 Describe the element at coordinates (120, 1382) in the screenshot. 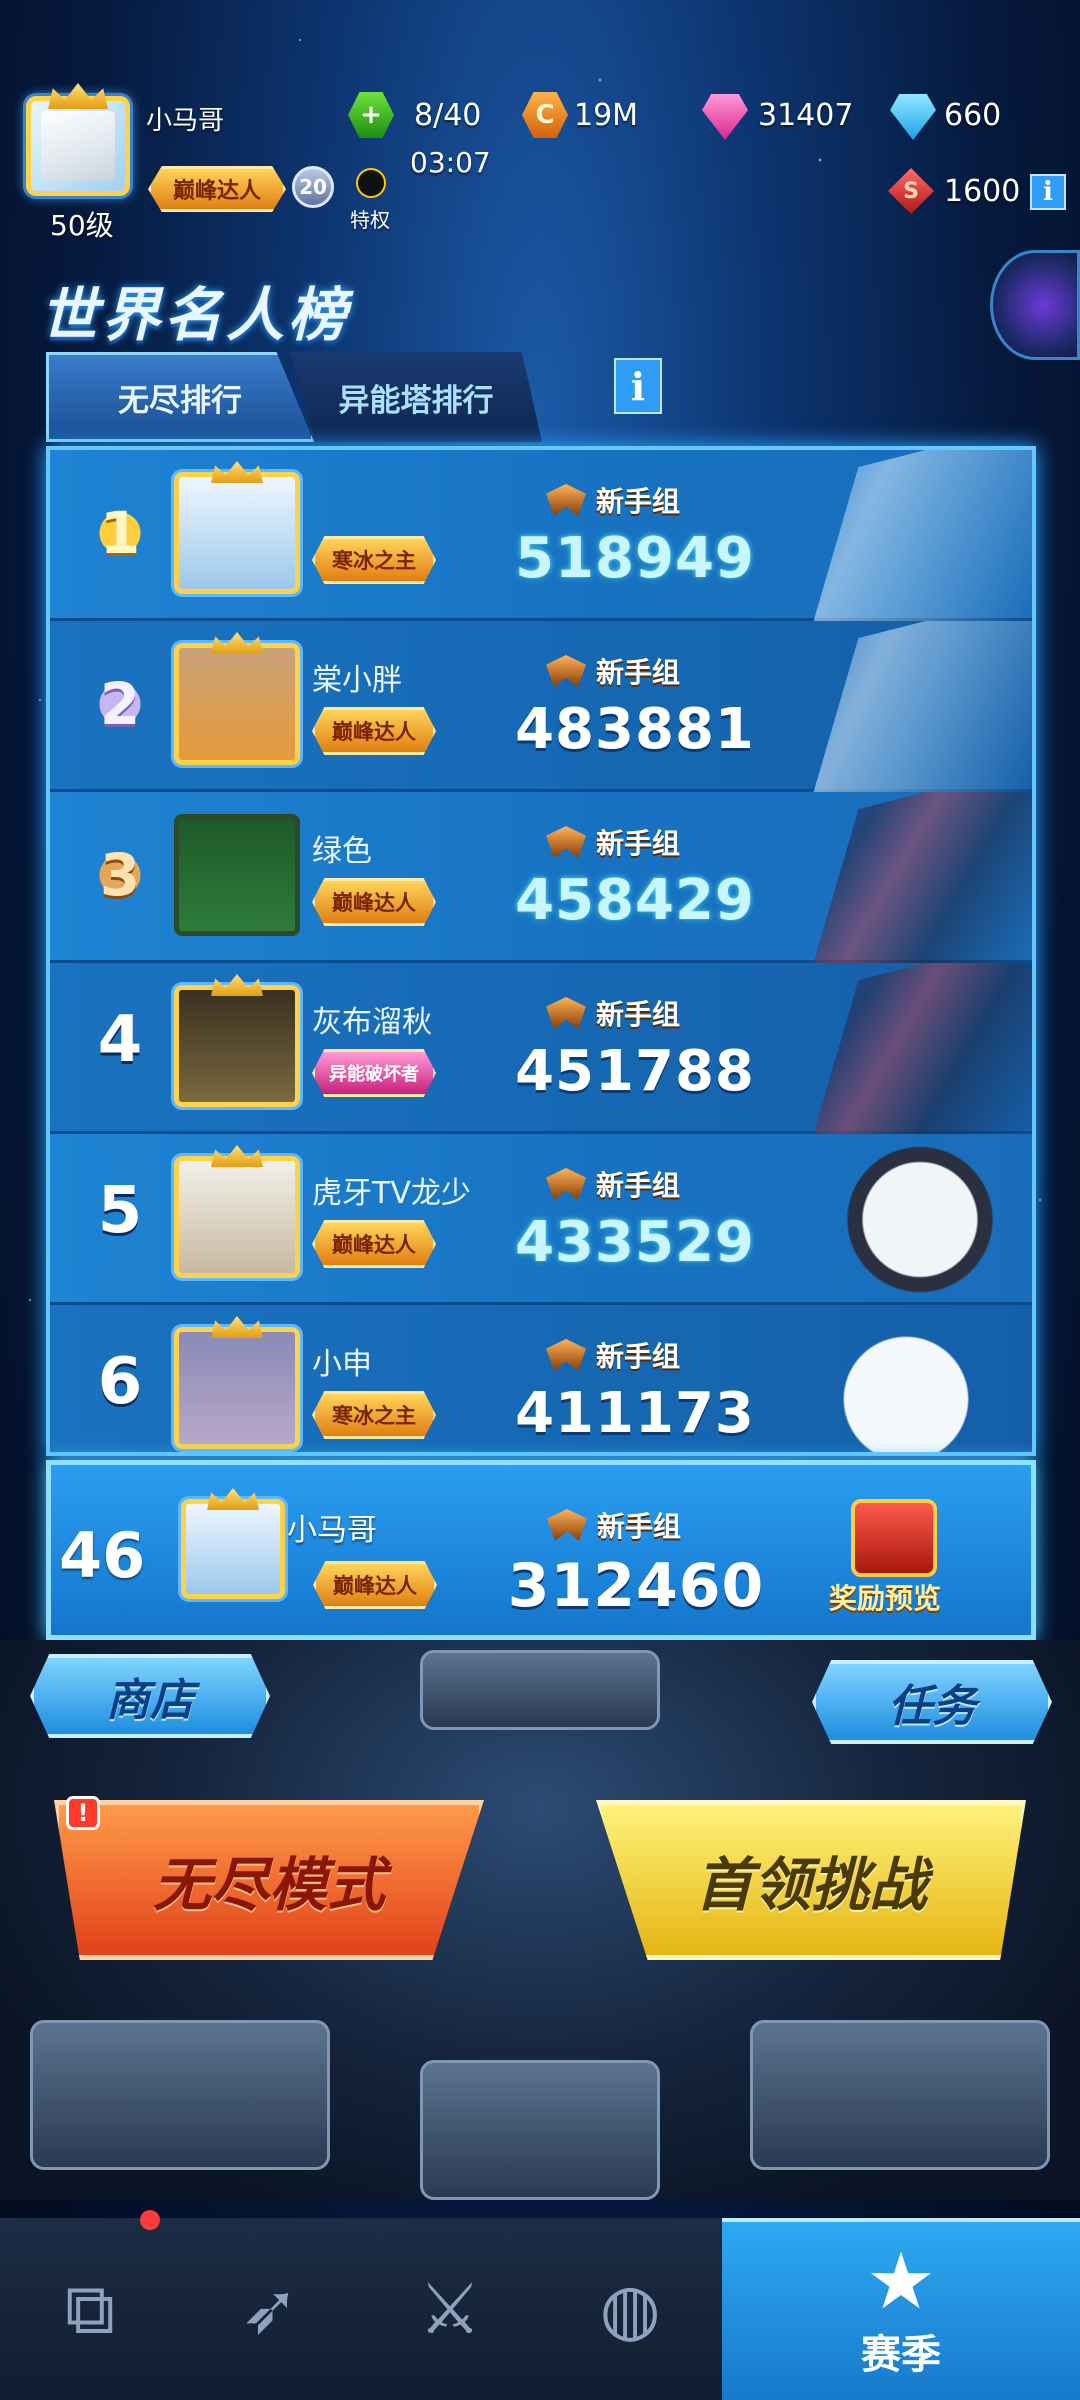

I see `rank-number: 6` at that location.